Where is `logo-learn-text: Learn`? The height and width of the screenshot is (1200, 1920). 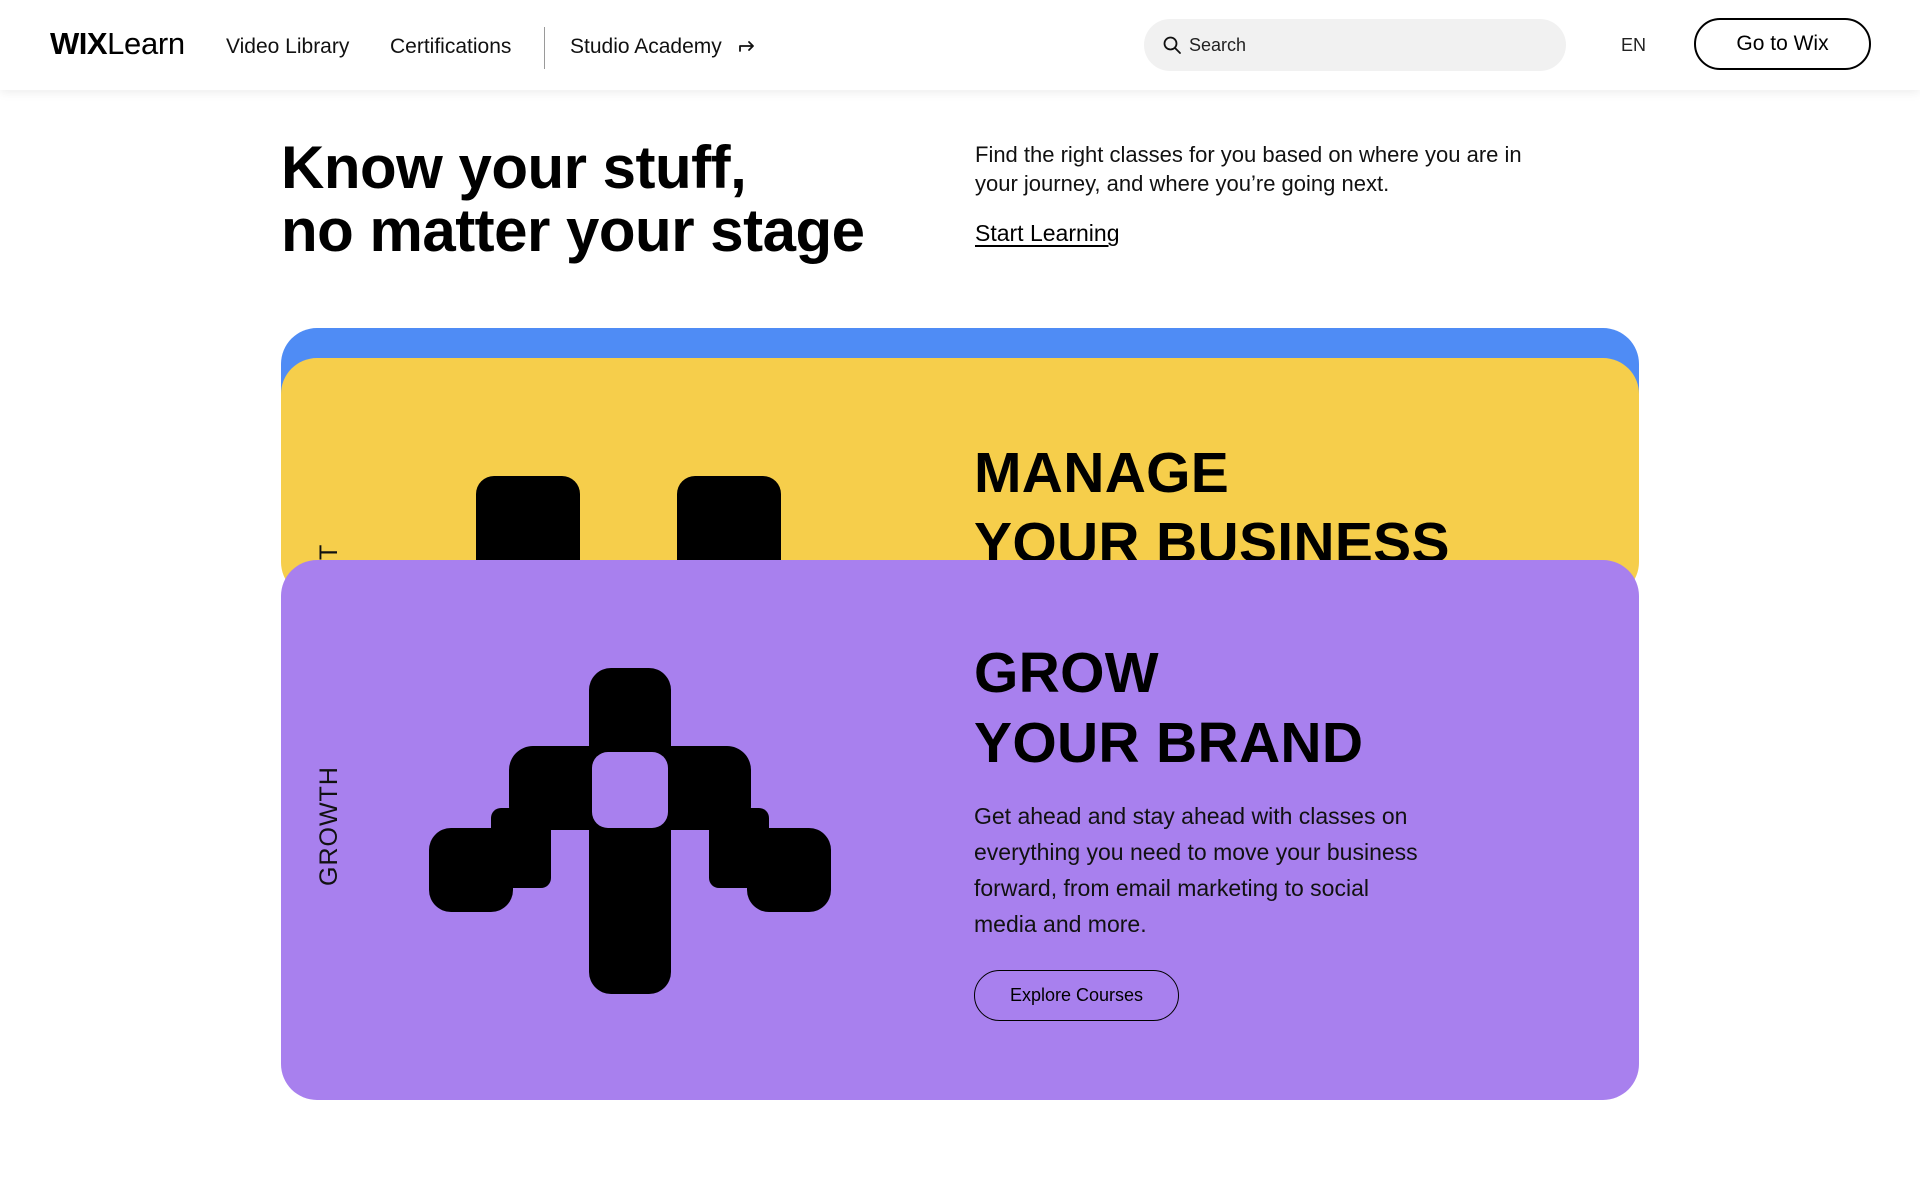 logo-learn-text: Learn is located at coordinates (146, 43).